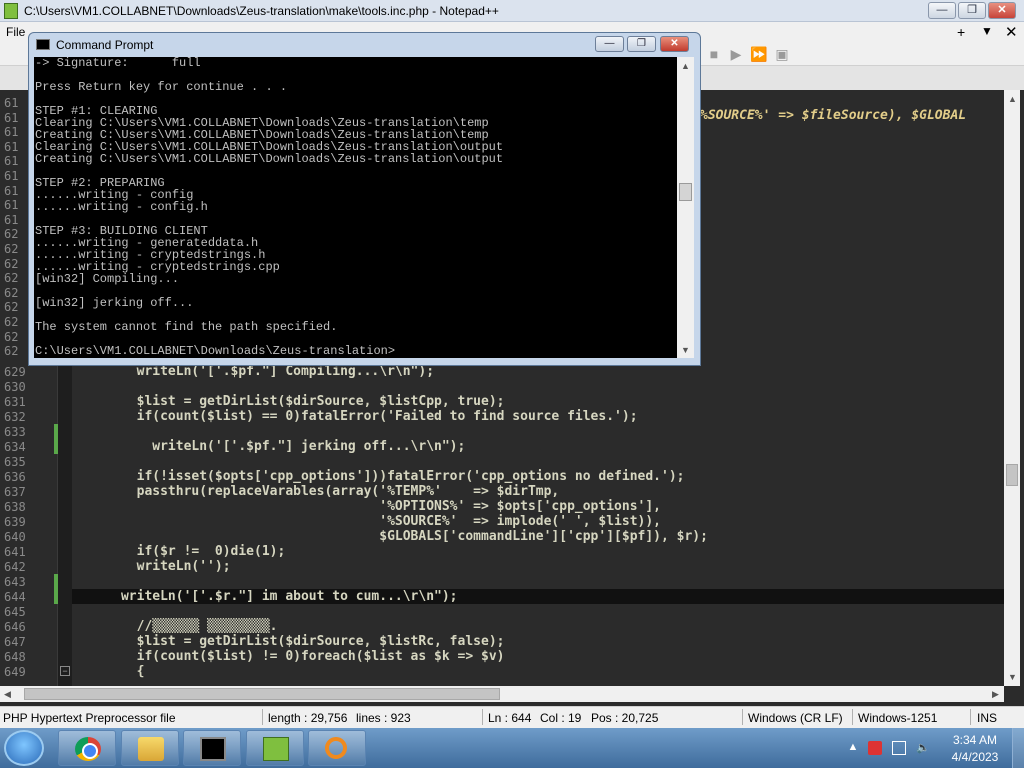 The width and height of the screenshot is (1024, 768). What do you see at coordinates (899, 748) in the screenshot?
I see `network-icon` at bounding box center [899, 748].